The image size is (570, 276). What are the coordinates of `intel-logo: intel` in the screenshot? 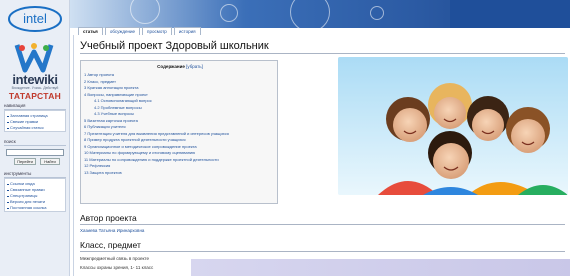 It's located at (35, 19).